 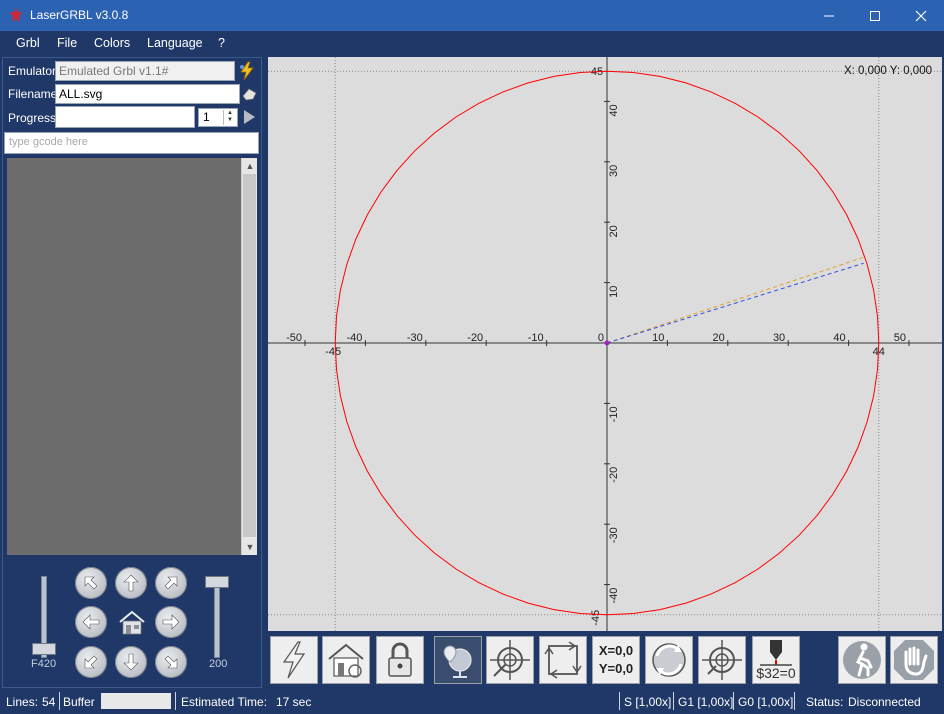 I want to click on menu-language: Language, so click(x=175, y=43).